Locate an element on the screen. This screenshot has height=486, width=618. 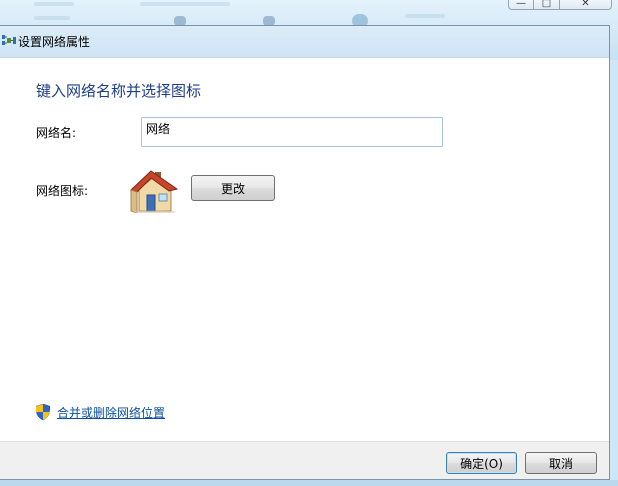
network-icon-label: 网络图标: is located at coordinates (62, 191).